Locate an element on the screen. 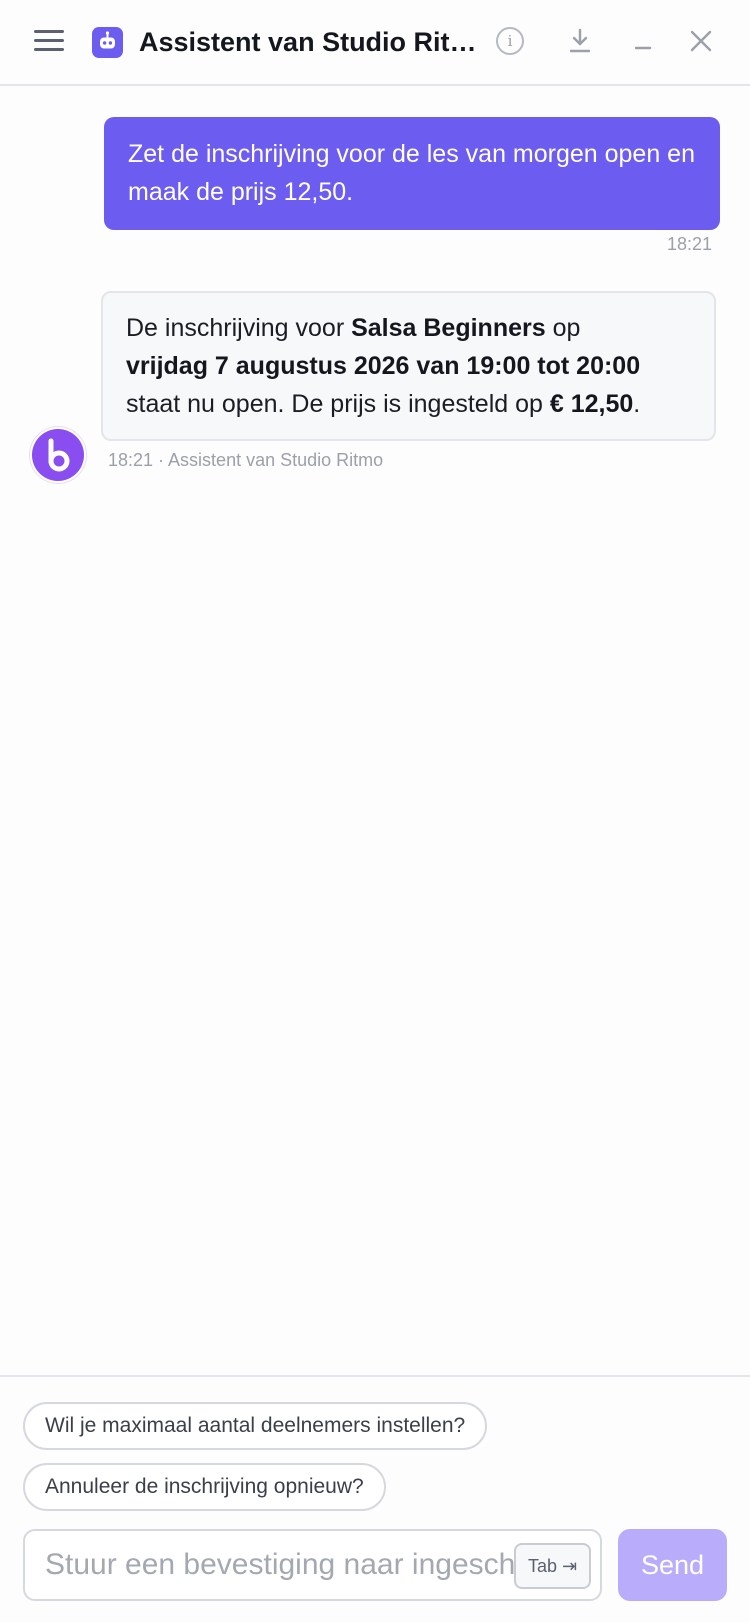 This screenshot has width=750, height=1623. send-button: Send is located at coordinates (672, 1565).